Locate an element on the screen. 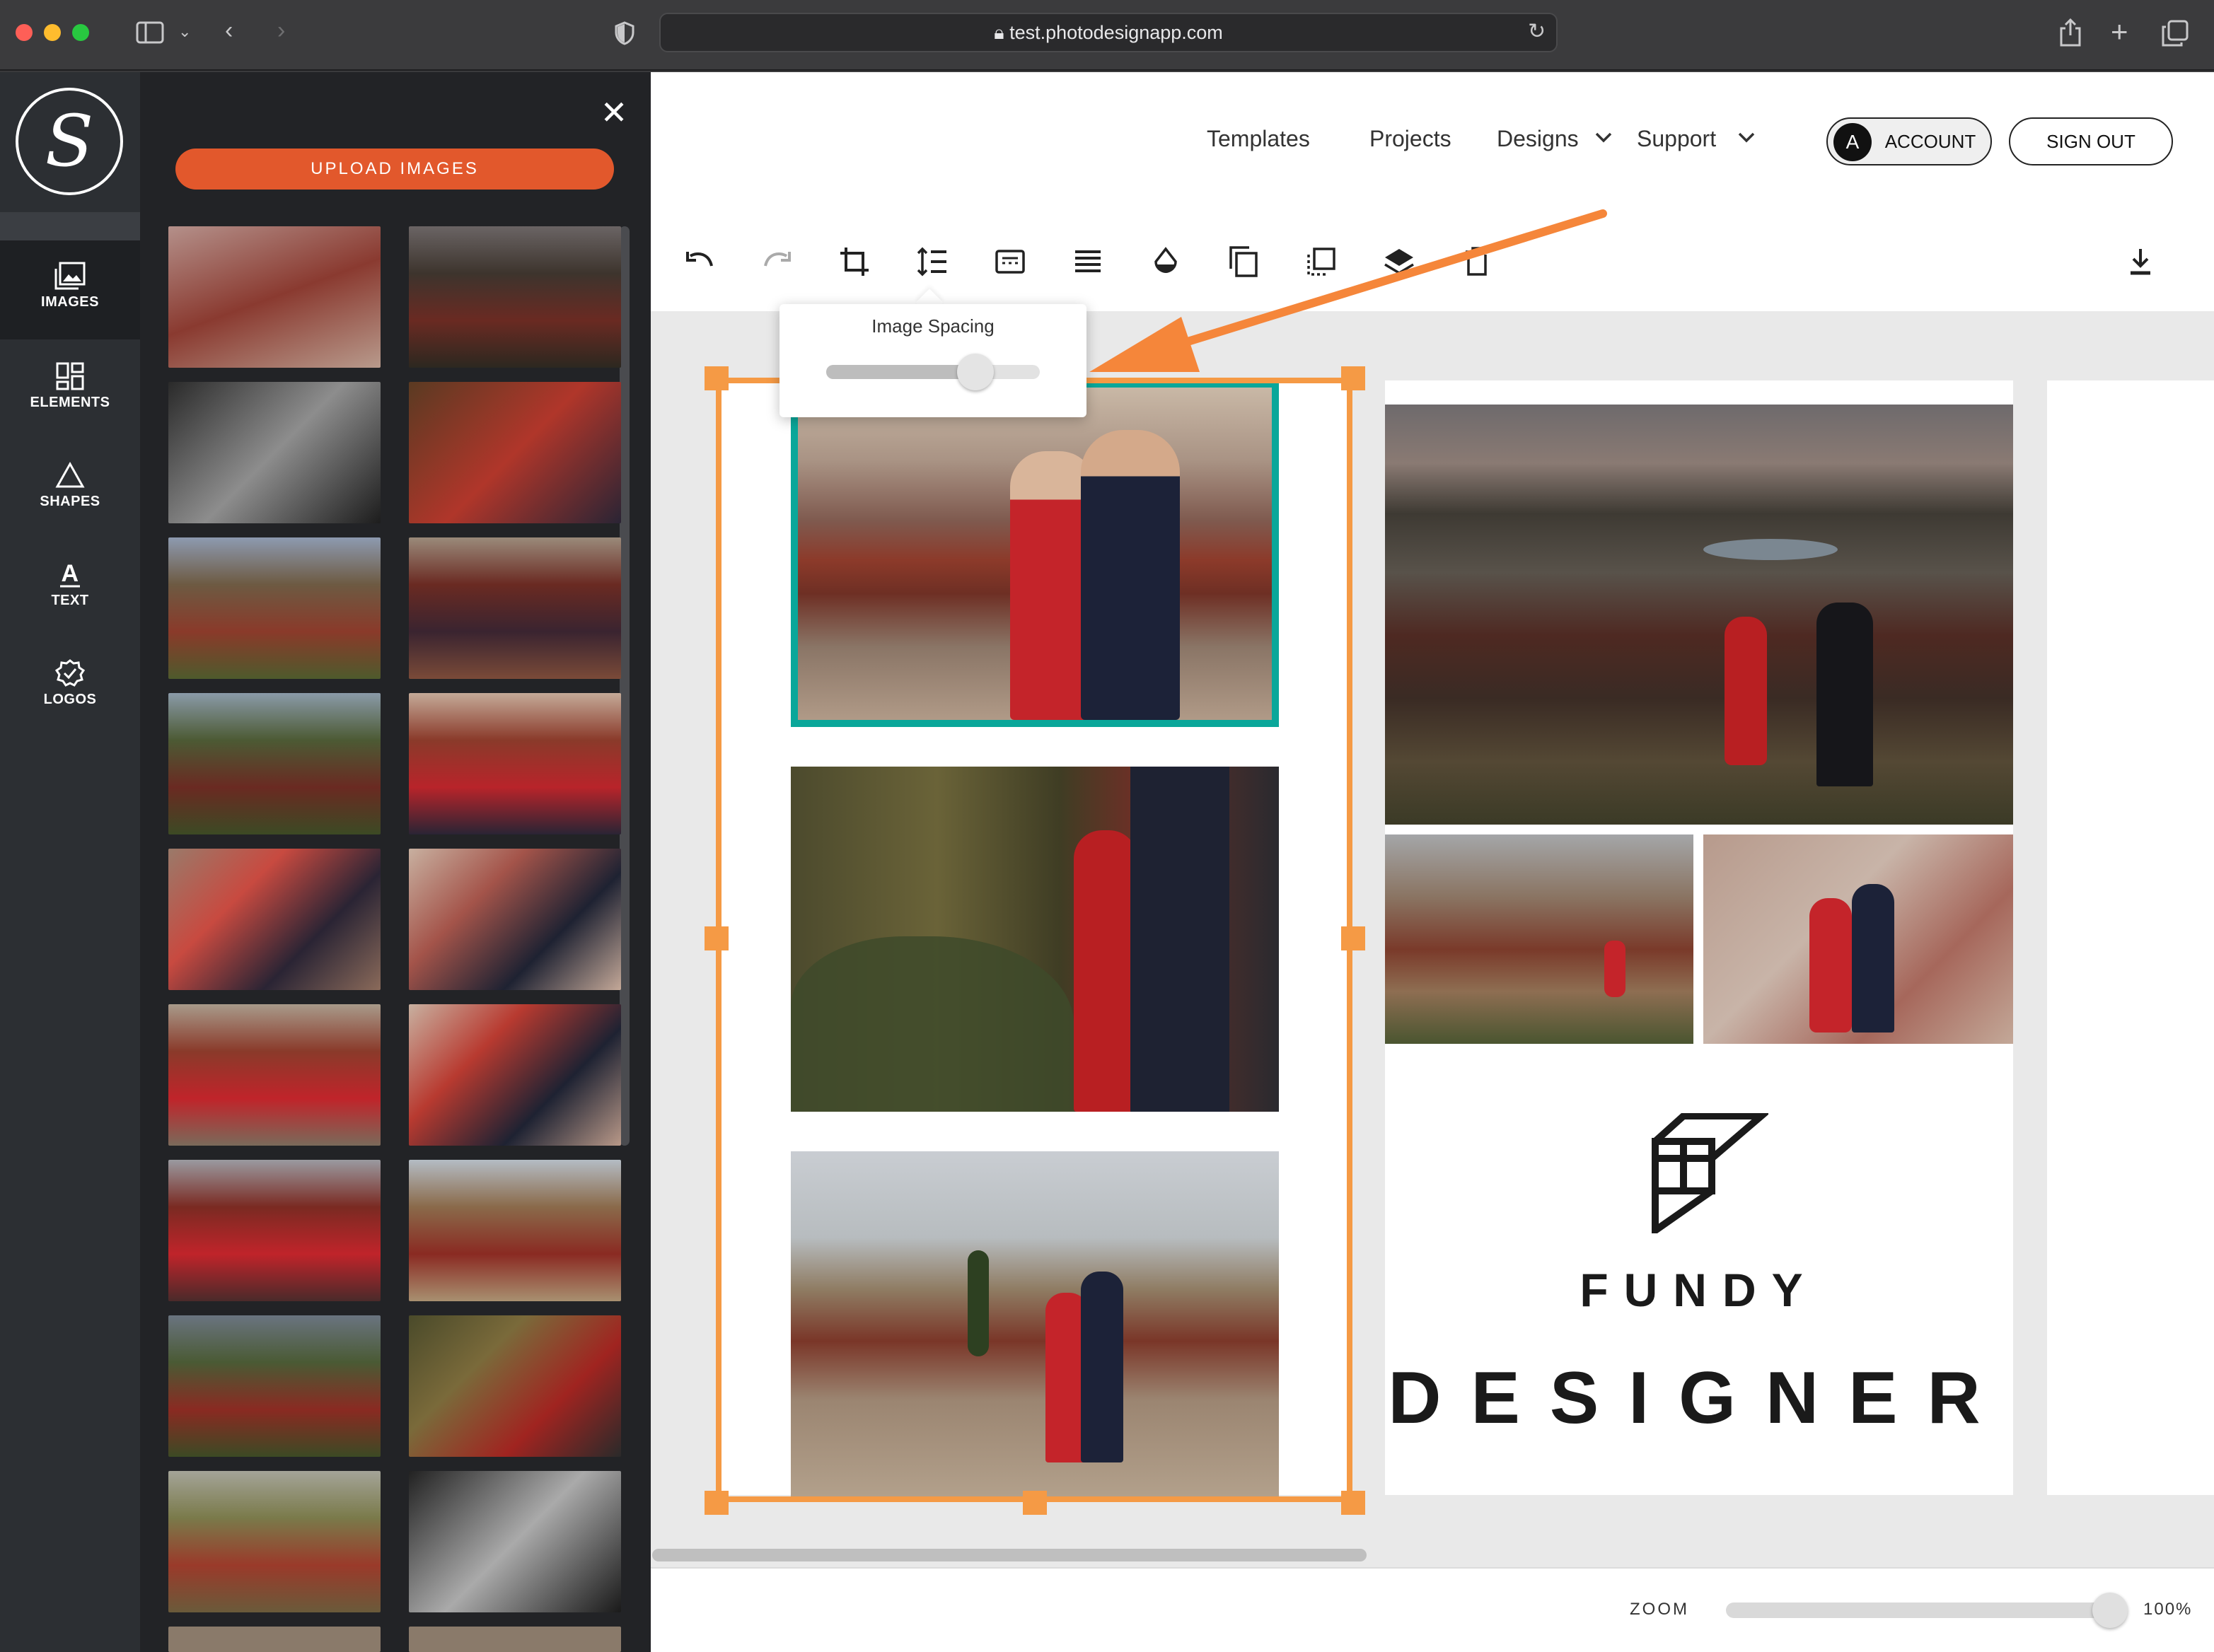 This screenshot has height=1652, width=2214. sidebar-item-elements: ELEMENTS is located at coordinates (70, 403).